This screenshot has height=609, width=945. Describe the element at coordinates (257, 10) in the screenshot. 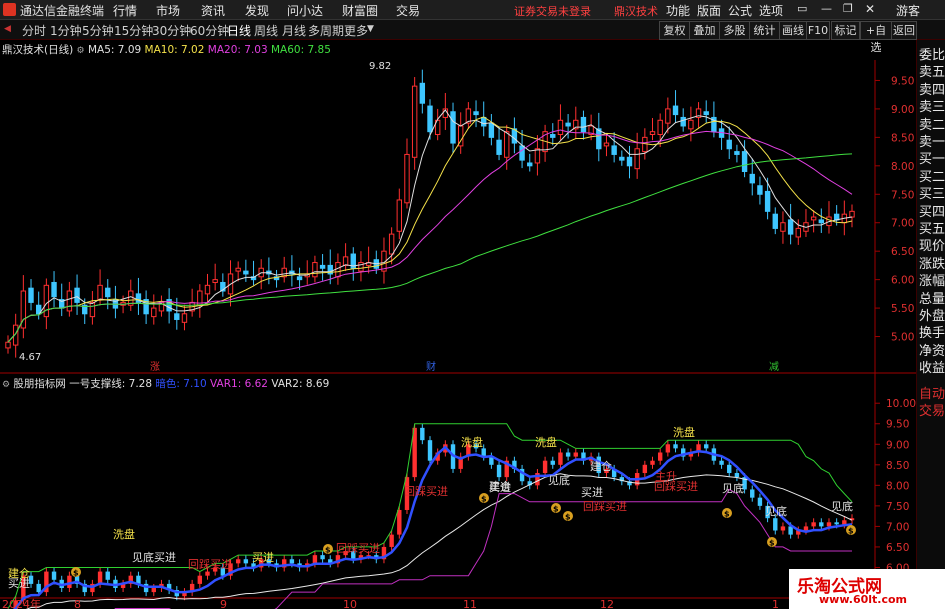

I see `menu-item-discover: 发现` at that location.